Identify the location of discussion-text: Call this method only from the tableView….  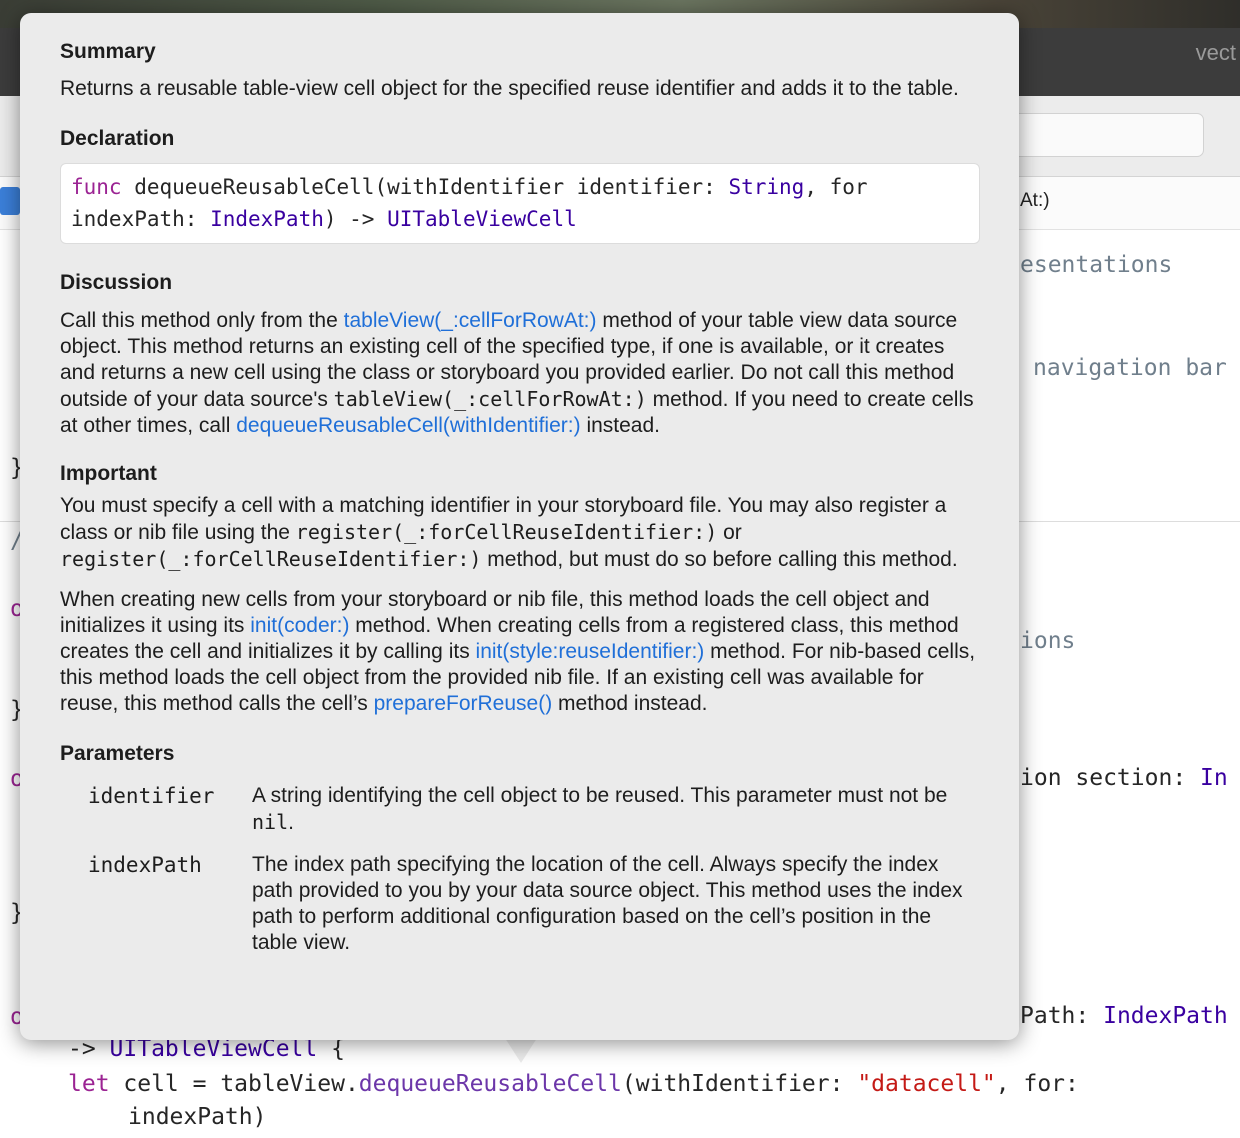
(520, 373).